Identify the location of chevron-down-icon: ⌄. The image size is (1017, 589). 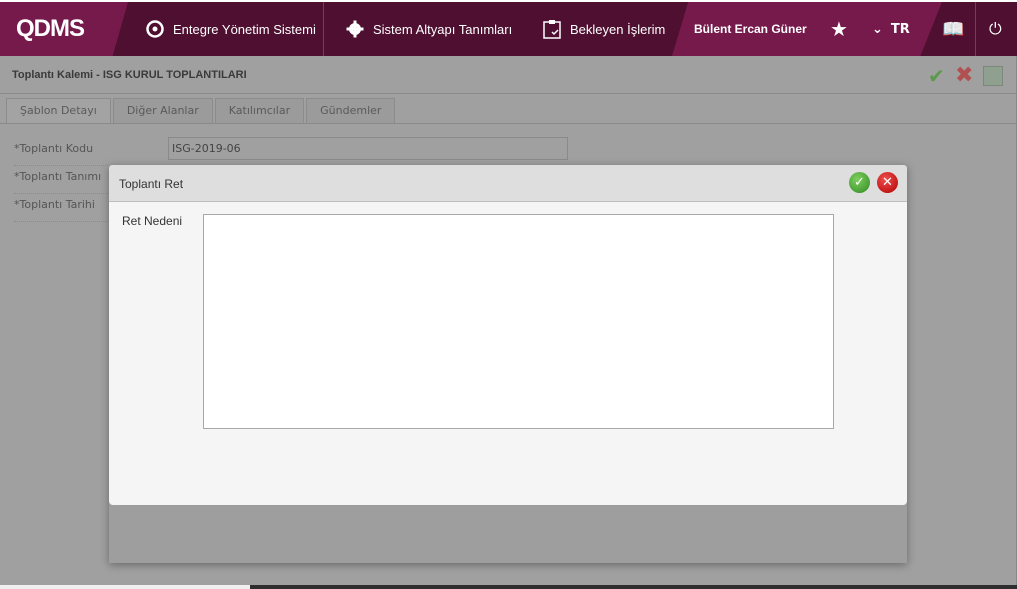
(877, 29).